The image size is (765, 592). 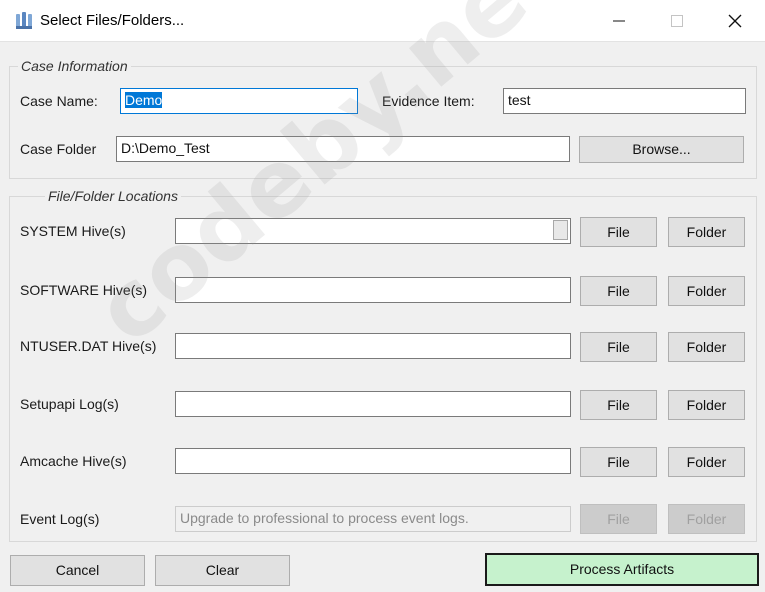 What do you see at coordinates (706, 519) in the screenshot?
I see `event-log-folder-button: Folder` at bounding box center [706, 519].